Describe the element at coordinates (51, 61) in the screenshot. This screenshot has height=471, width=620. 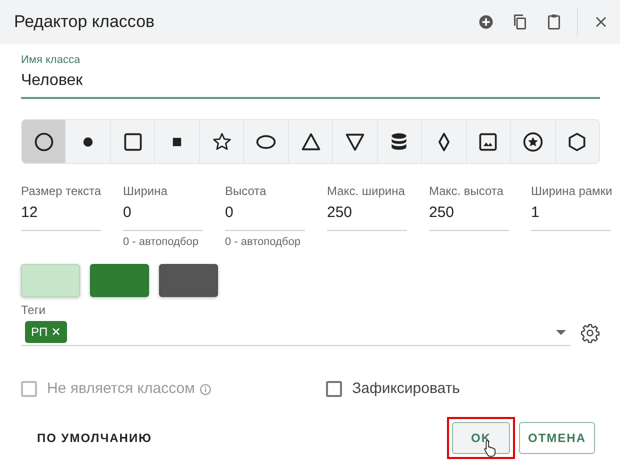
I see `field-label: Имя класса` at that location.